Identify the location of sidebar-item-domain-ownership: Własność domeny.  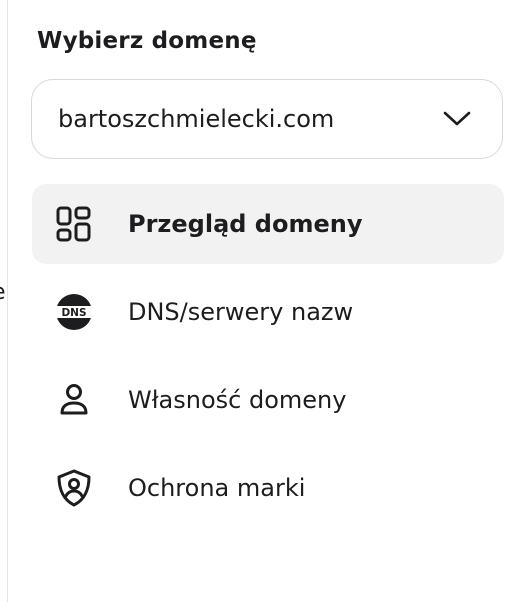
(268, 400).